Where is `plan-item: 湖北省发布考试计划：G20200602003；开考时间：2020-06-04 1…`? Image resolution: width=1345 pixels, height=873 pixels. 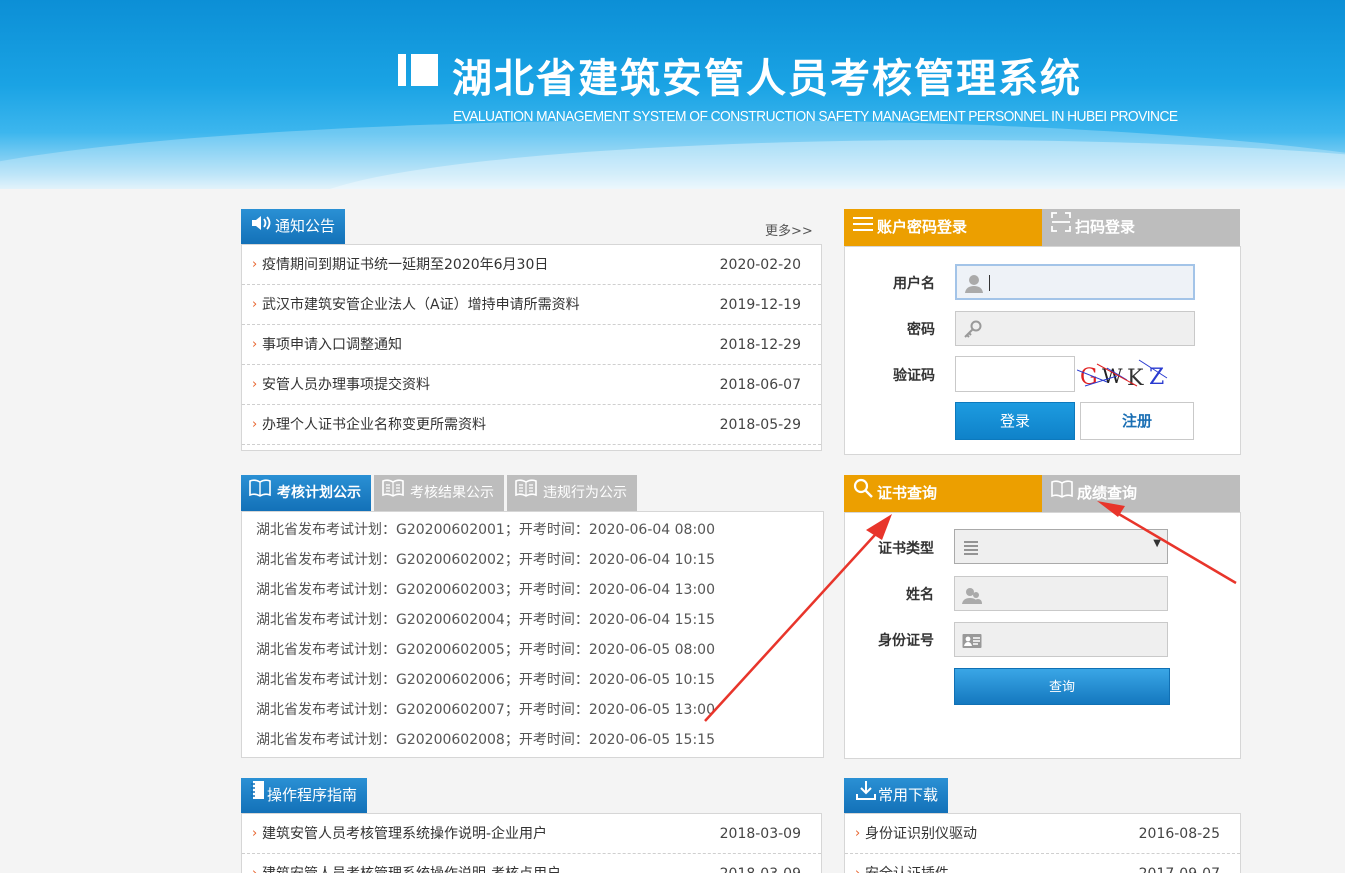
plan-item: 湖北省发布考试计划：G20200602003；开考时间：2020-06-04 1… is located at coordinates (485, 590).